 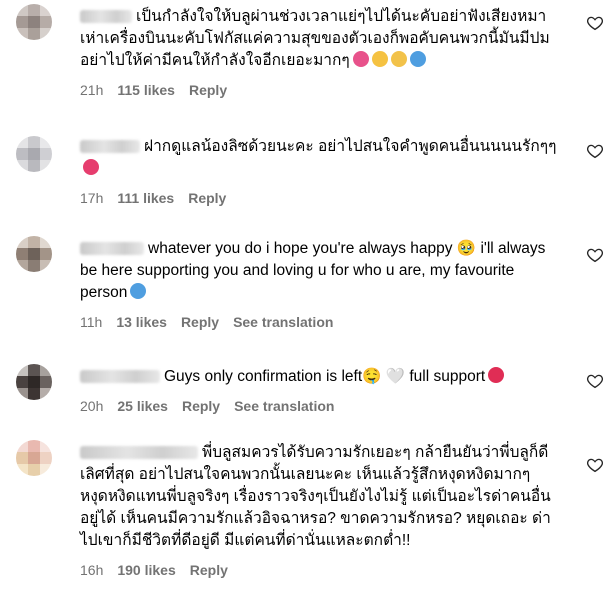 I want to click on like-count: 190 likes, so click(x=146, y=570).